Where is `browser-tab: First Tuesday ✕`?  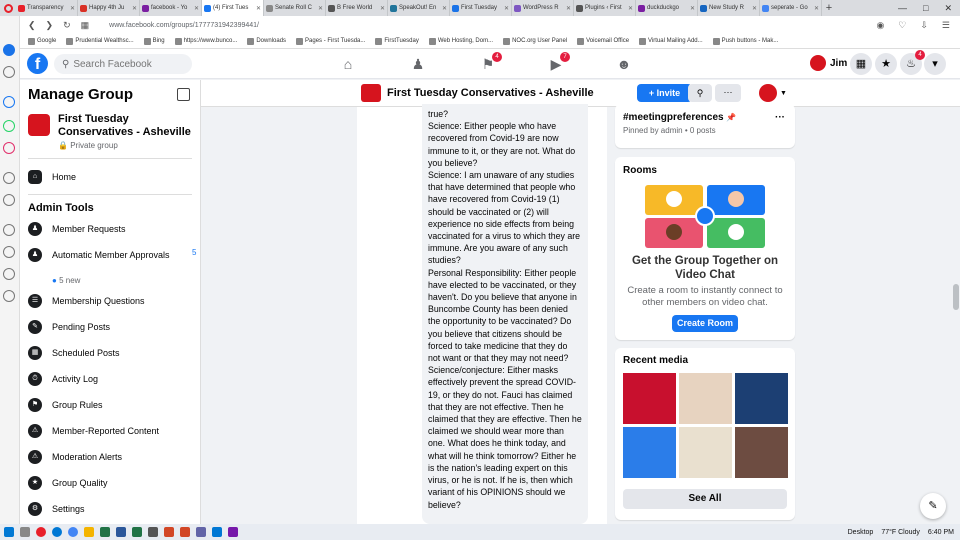
browser-tab: First Tuesday ✕ is located at coordinates (481, 8).